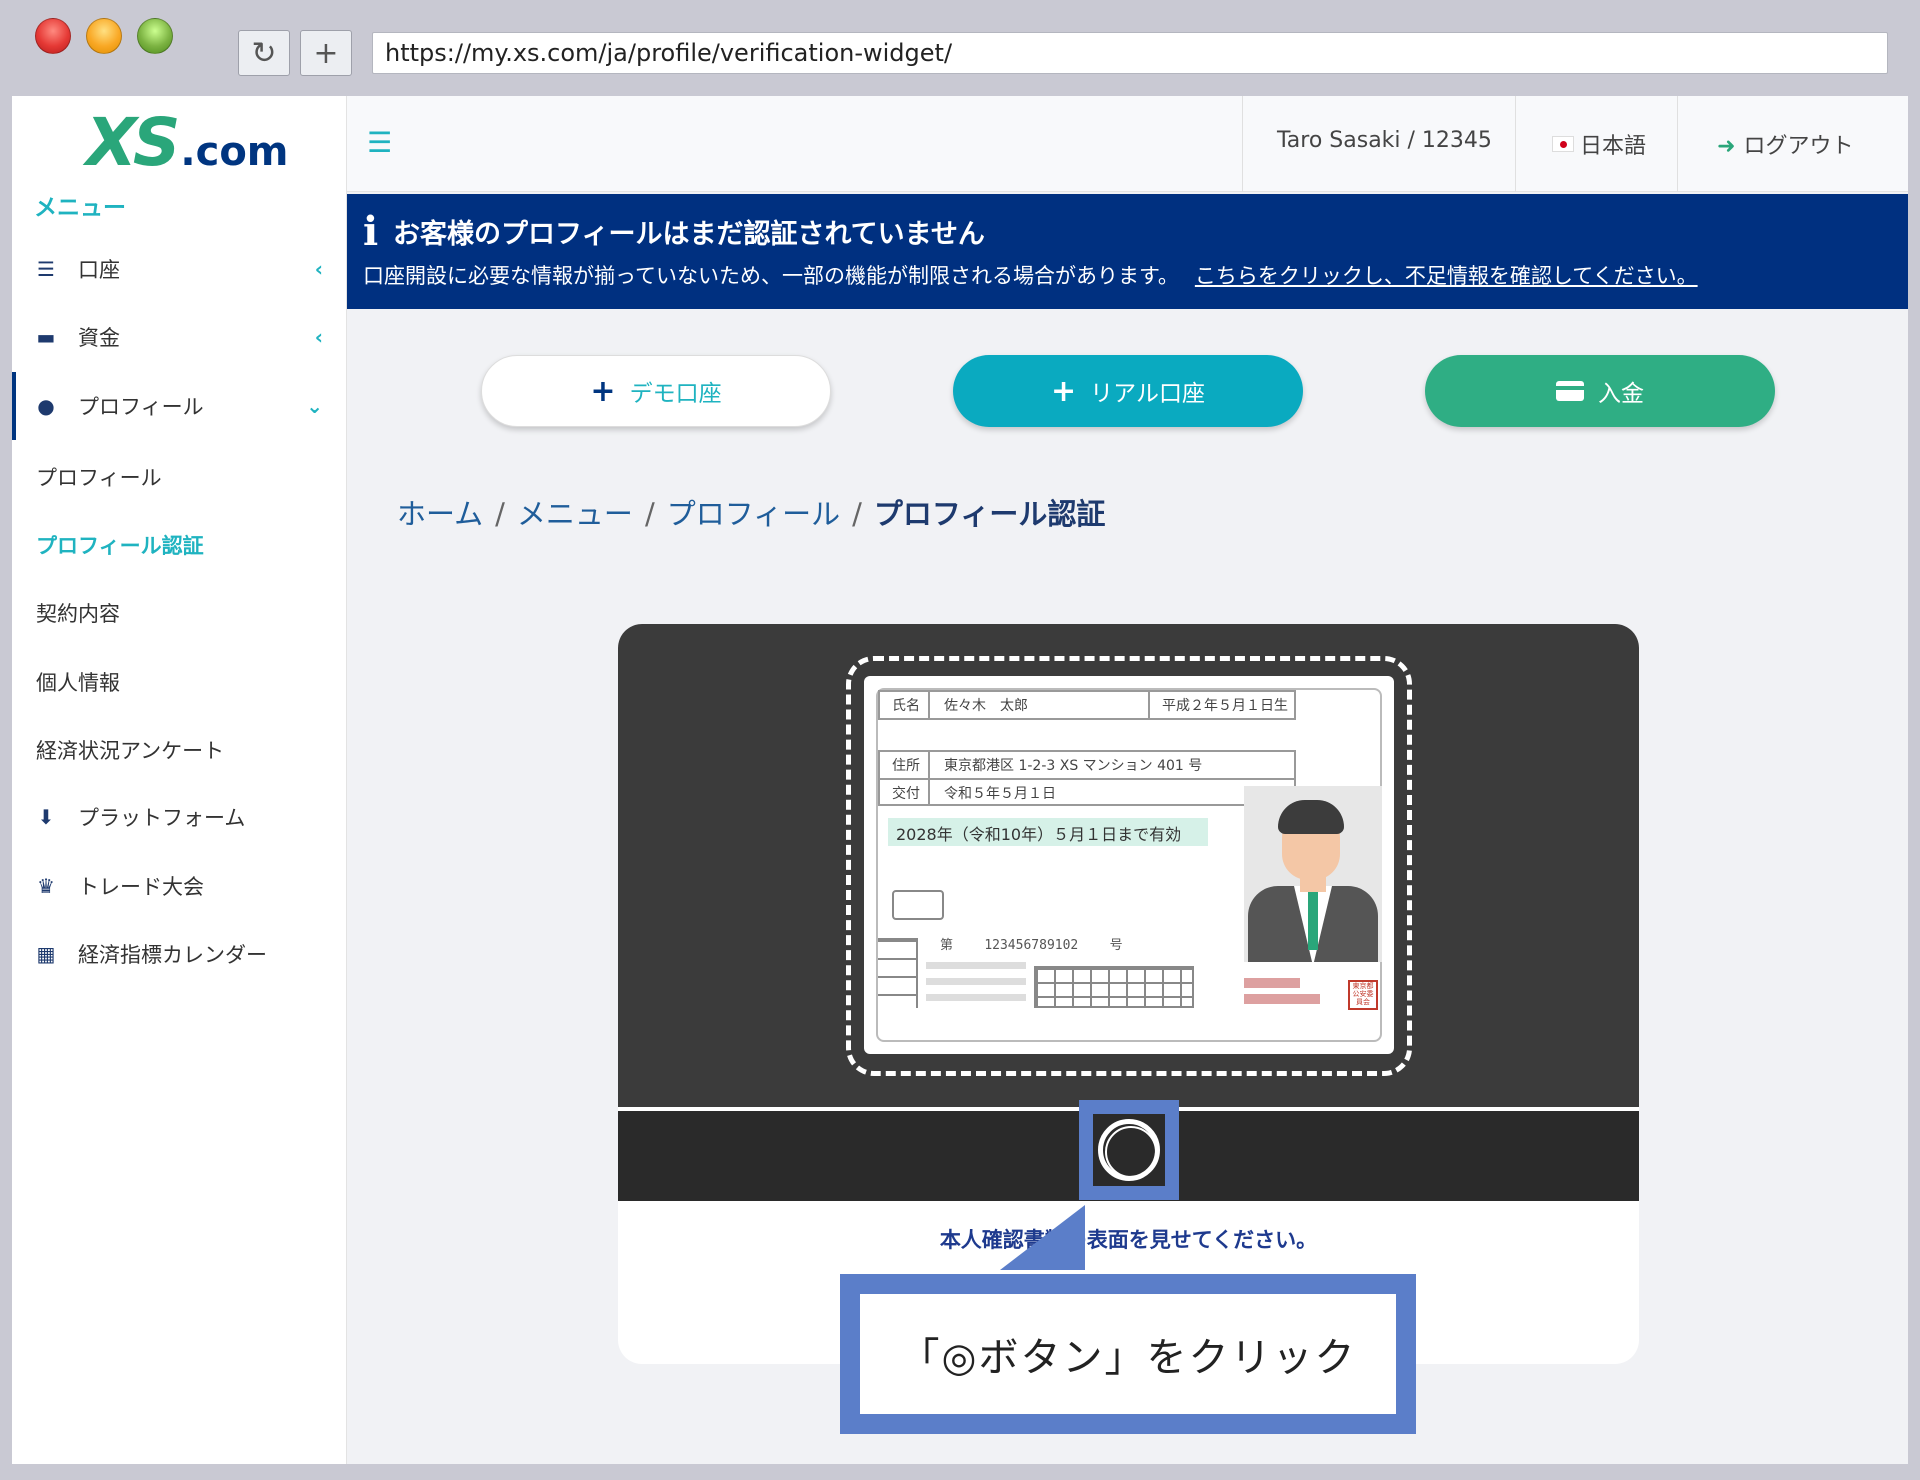  Describe the element at coordinates (46, 406) in the screenshot. I see `user-icon: ●` at that location.